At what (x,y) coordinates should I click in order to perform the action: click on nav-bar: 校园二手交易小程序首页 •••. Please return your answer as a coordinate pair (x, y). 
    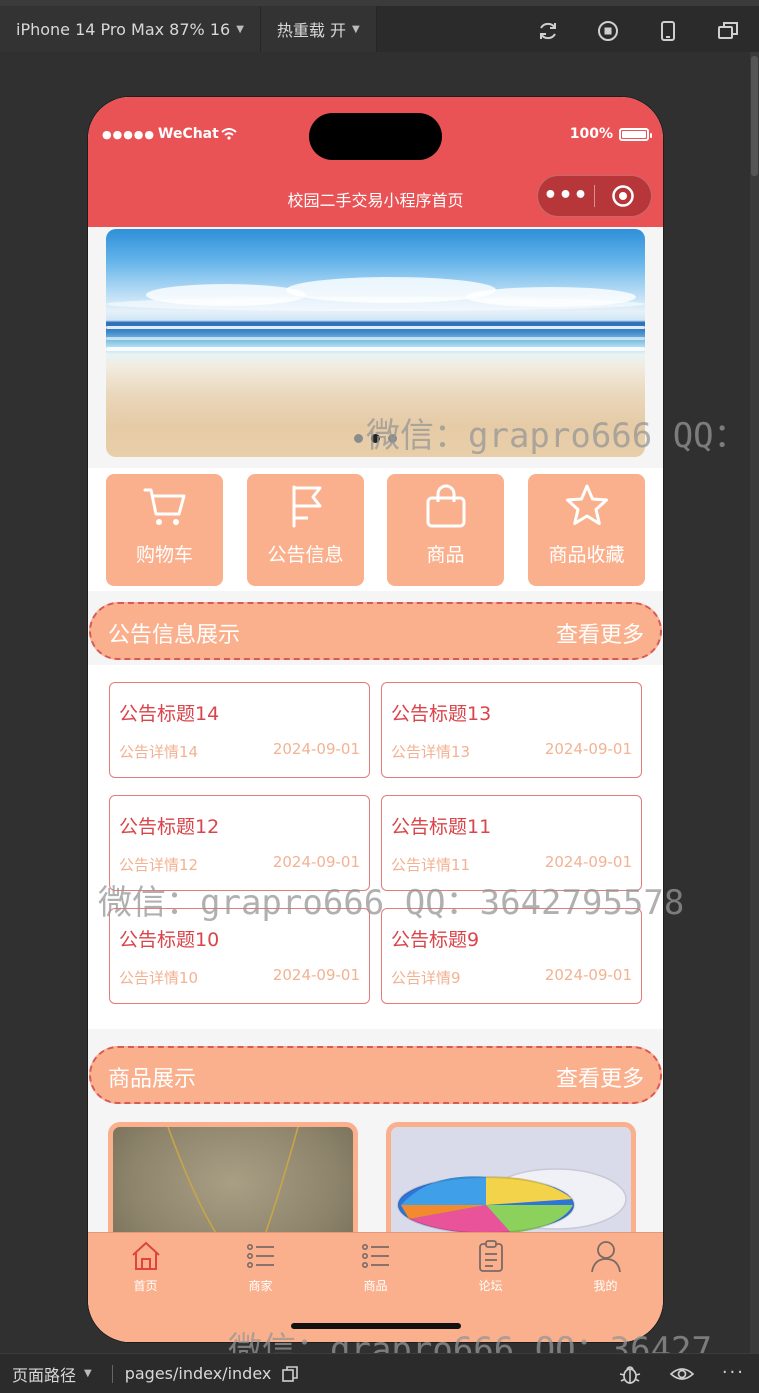
    Looking at the image, I should click on (375, 198).